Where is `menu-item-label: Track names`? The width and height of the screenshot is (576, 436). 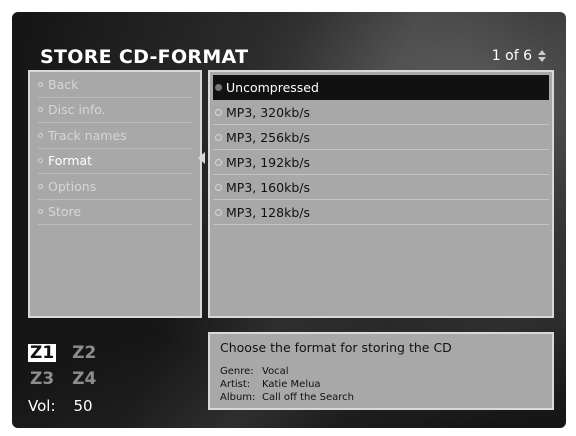
menu-item-label: Track names is located at coordinates (87, 135).